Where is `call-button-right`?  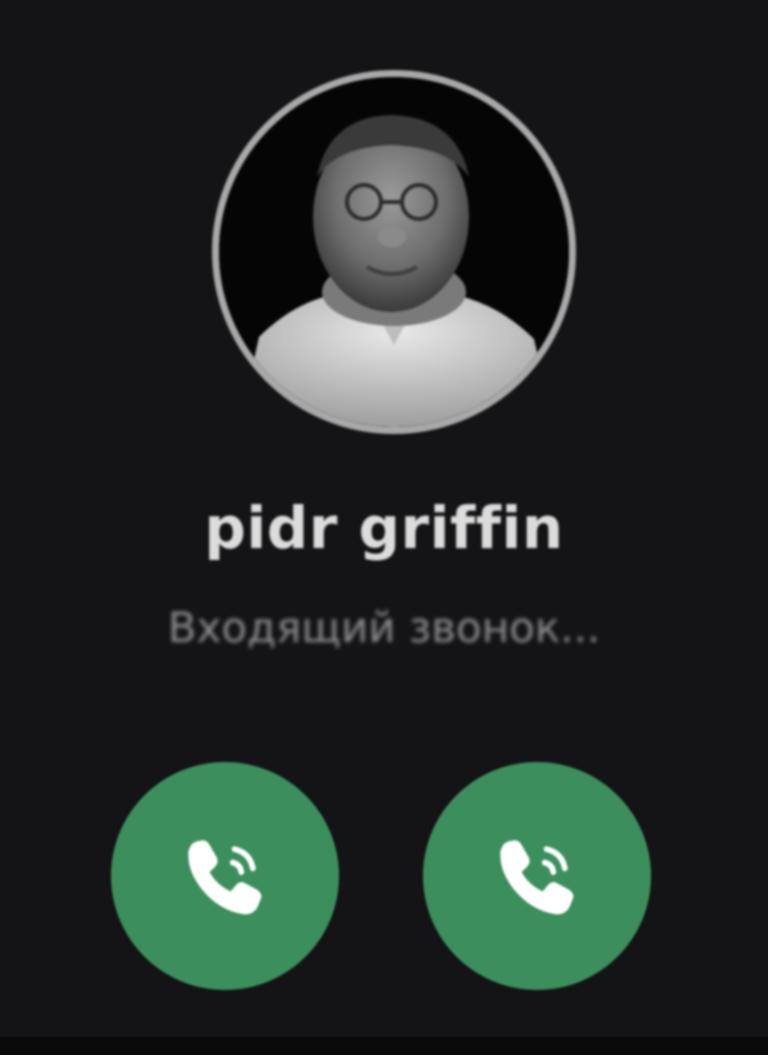
call-button-right is located at coordinates (537, 876).